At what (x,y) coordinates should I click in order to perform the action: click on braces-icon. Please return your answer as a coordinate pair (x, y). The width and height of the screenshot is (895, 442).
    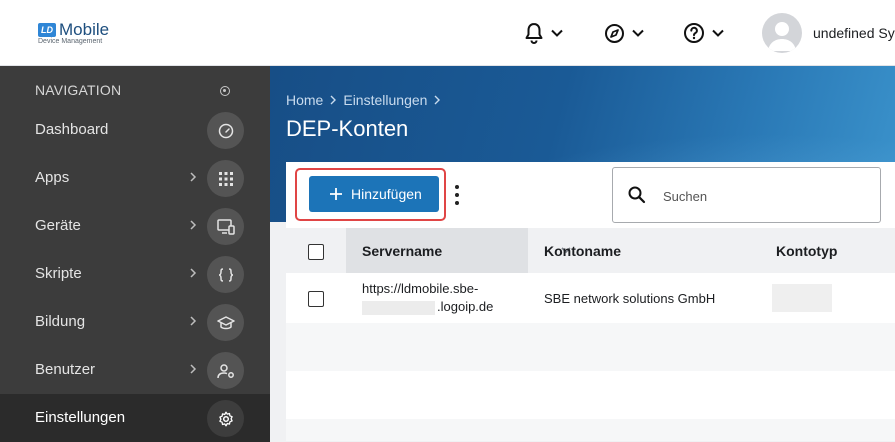
    Looking at the image, I should click on (225, 274).